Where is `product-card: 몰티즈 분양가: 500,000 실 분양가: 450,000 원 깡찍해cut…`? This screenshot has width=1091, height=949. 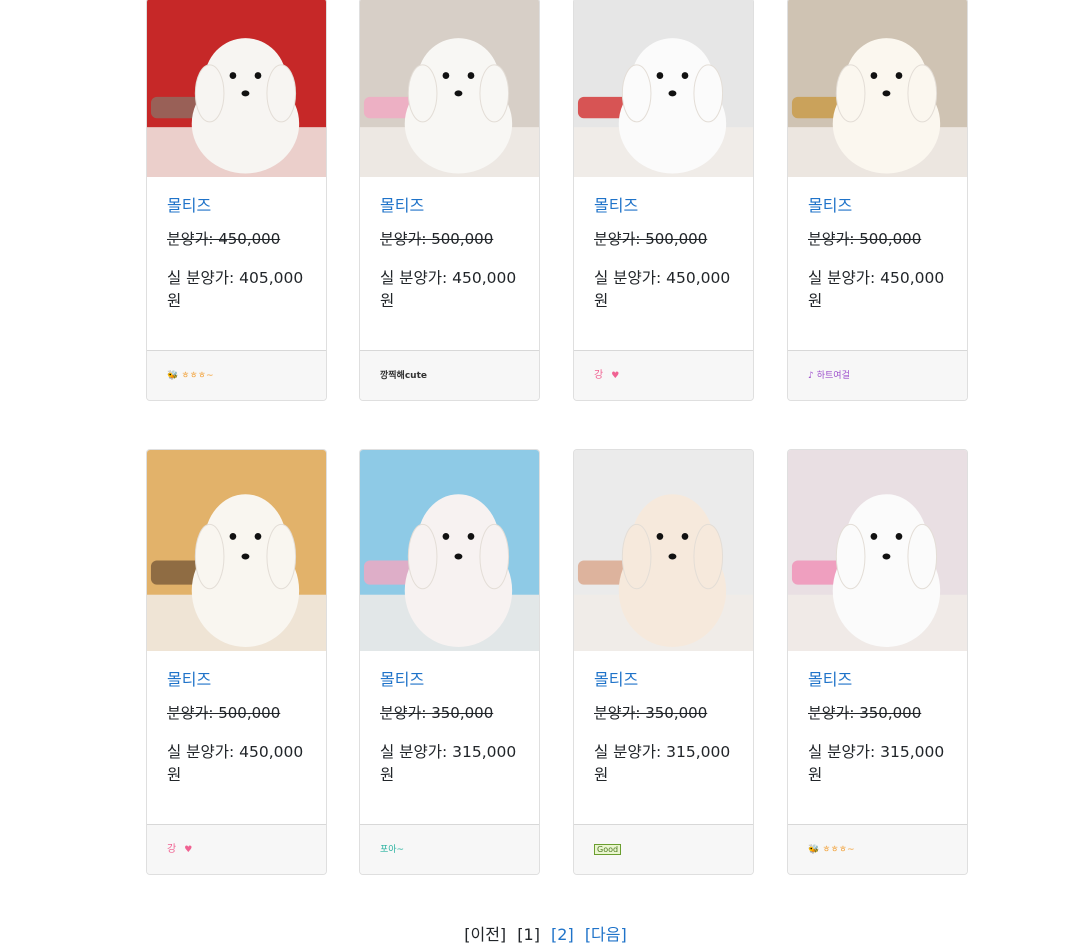
product-card: 몰티즈 분양가: 500,000 실 분양가: 450,000 원 깡찍해cut… is located at coordinates (449, 200).